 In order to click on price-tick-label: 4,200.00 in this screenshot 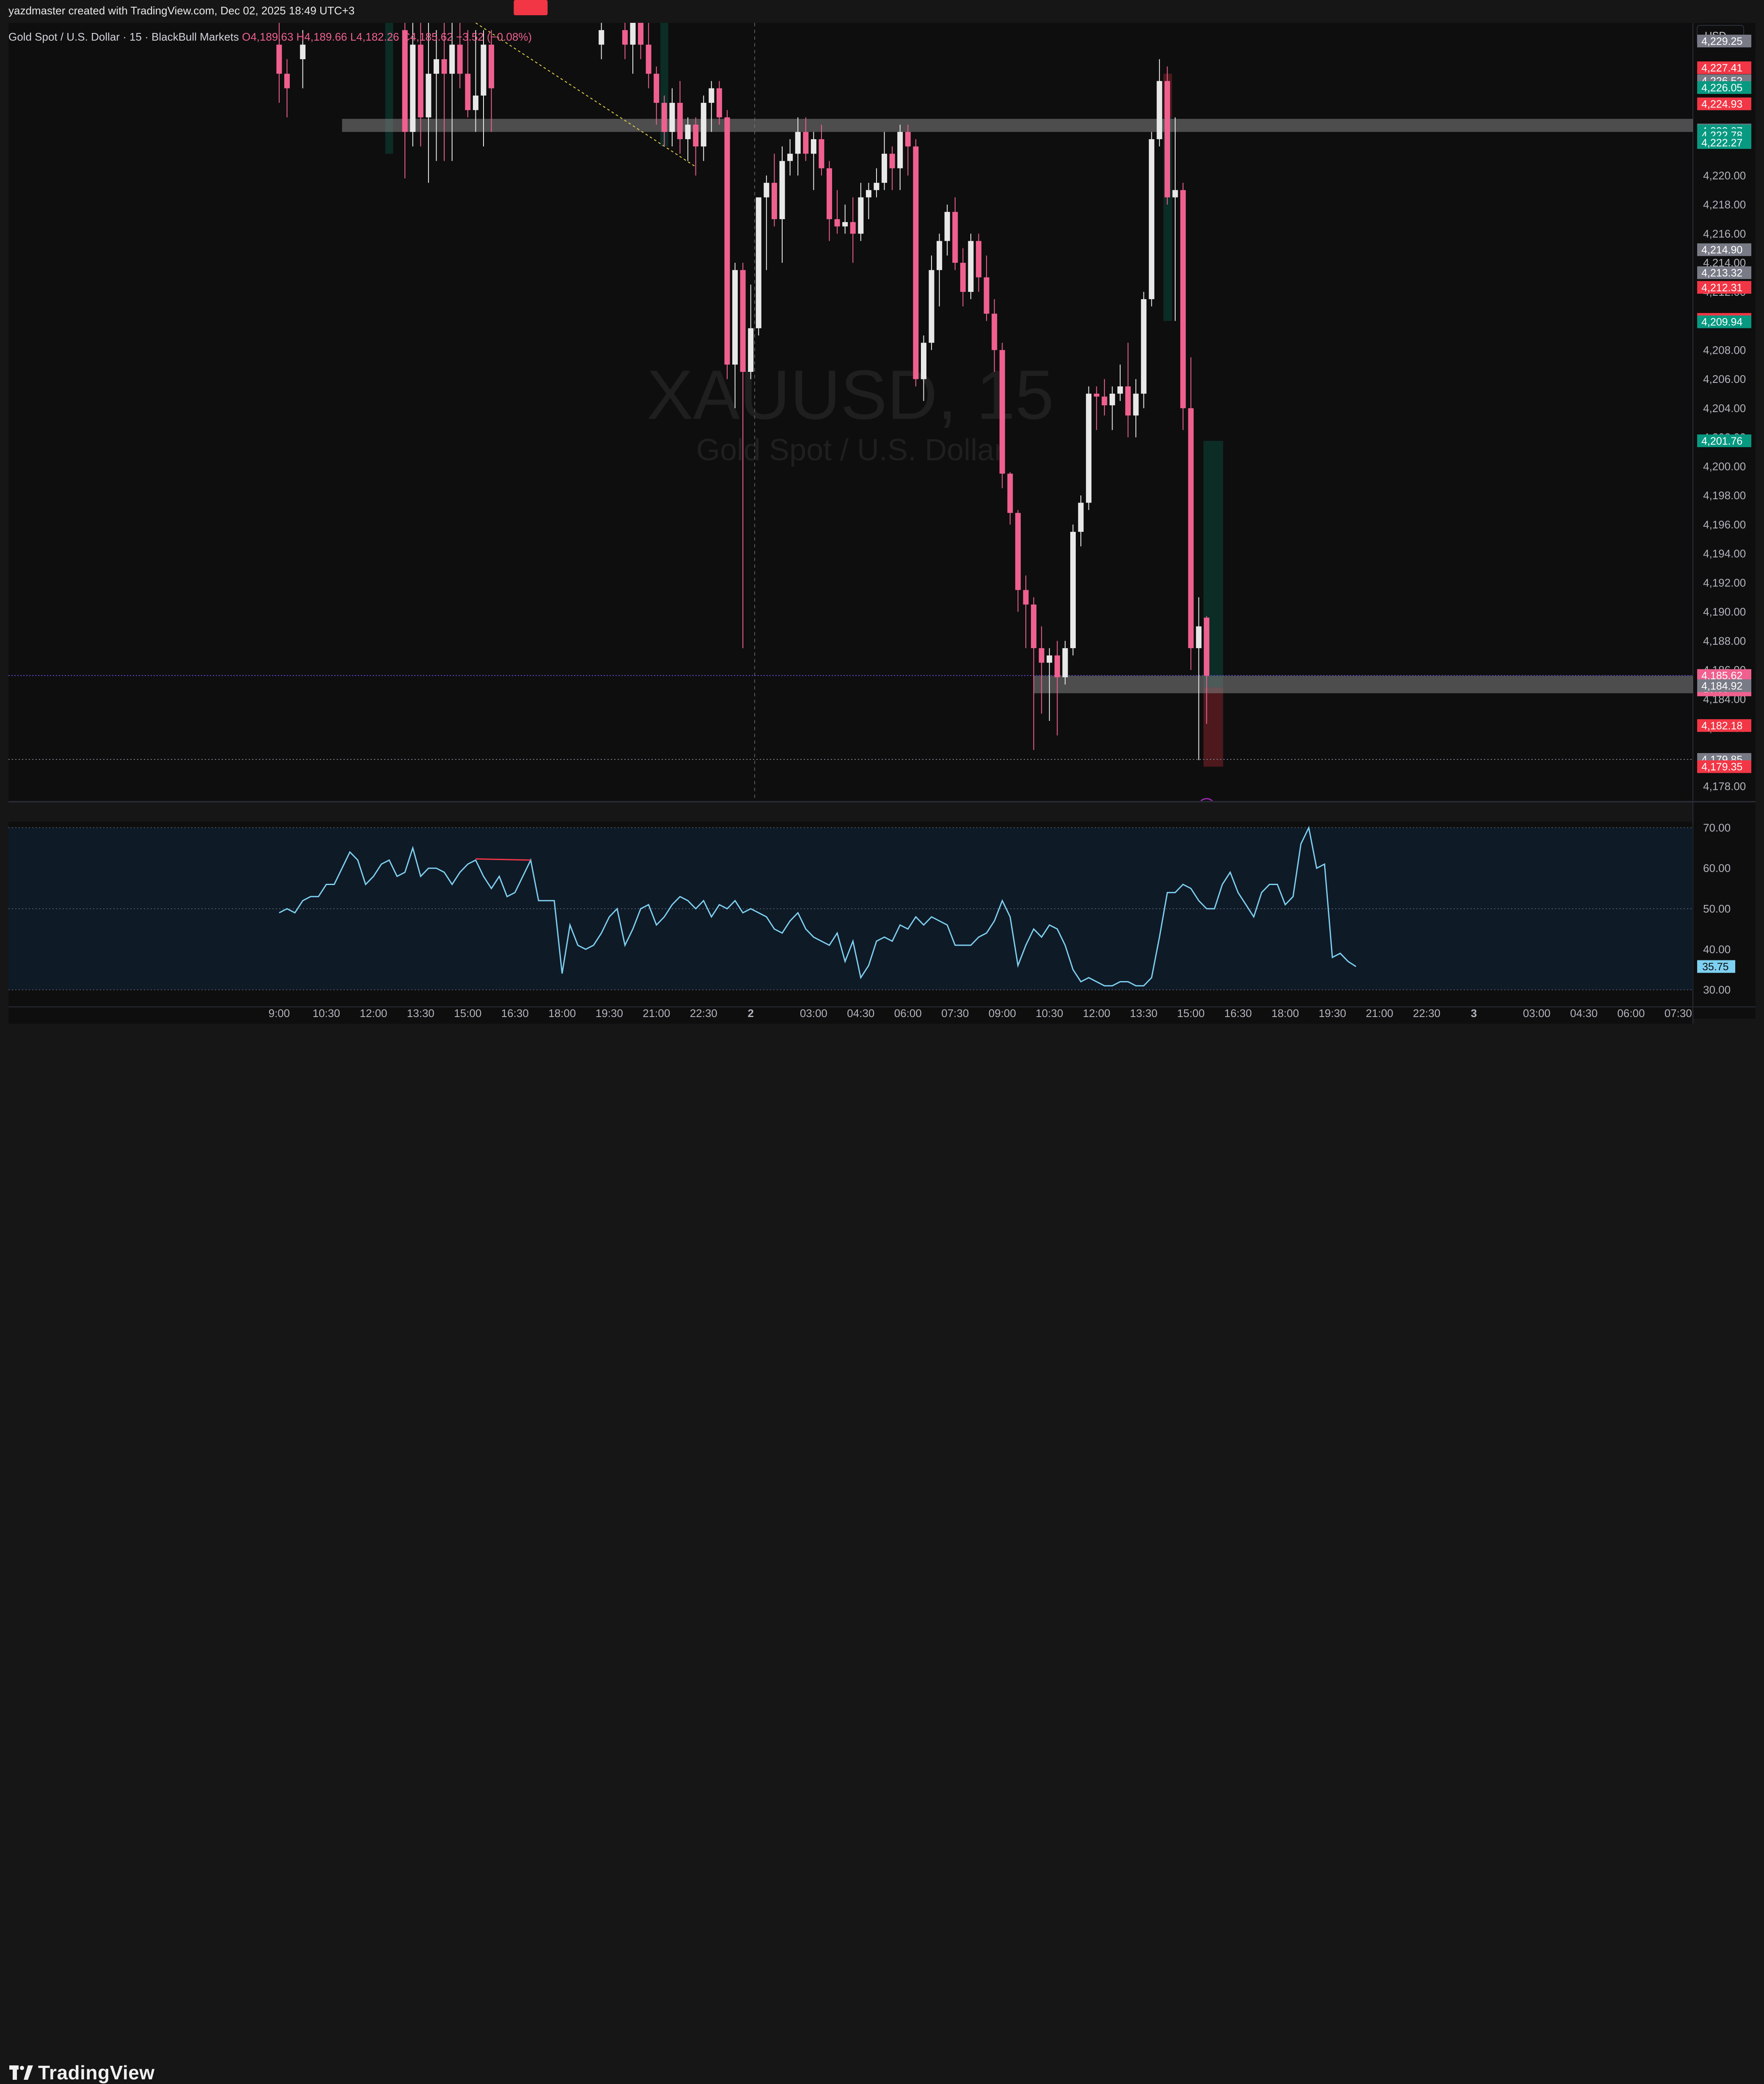, I will do `click(1724, 467)`.